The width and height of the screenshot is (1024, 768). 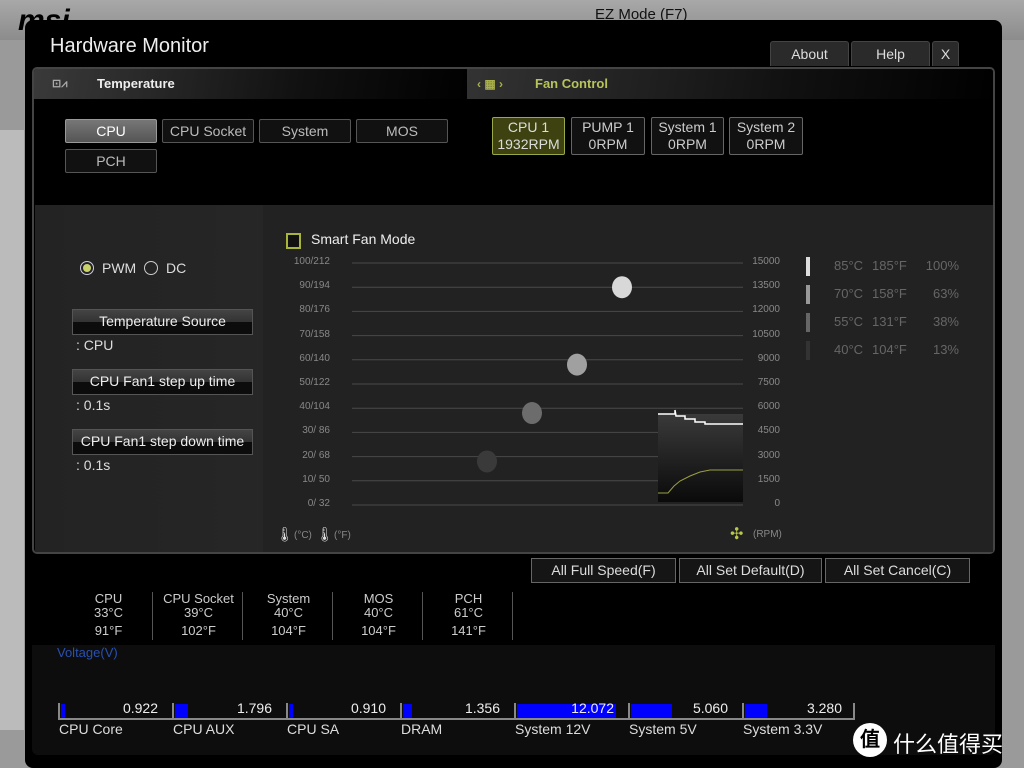 What do you see at coordinates (60, 84) in the screenshot?
I see `temperature-graph-icon: ⊡⩘` at bounding box center [60, 84].